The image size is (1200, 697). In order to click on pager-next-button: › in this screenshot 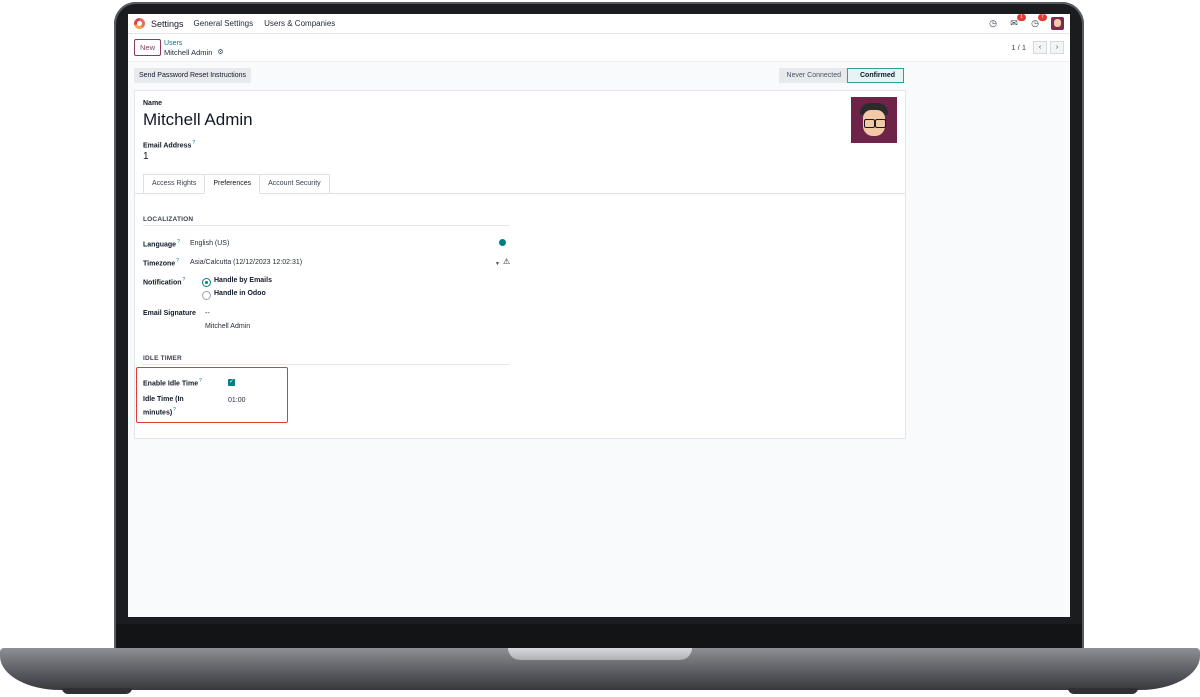, I will do `click(1057, 47)`.